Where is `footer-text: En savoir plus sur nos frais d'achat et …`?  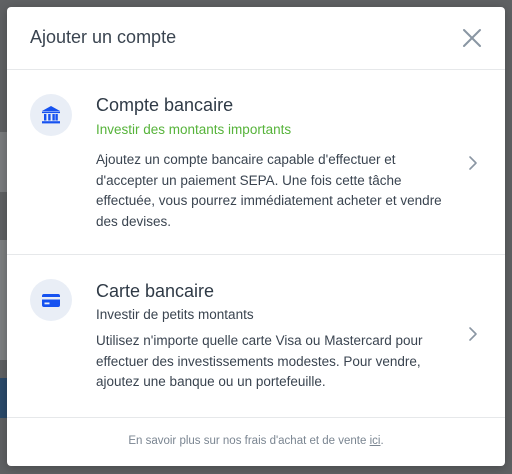 footer-text: En savoir plus sur nos frais d'achat et … is located at coordinates (249, 441).